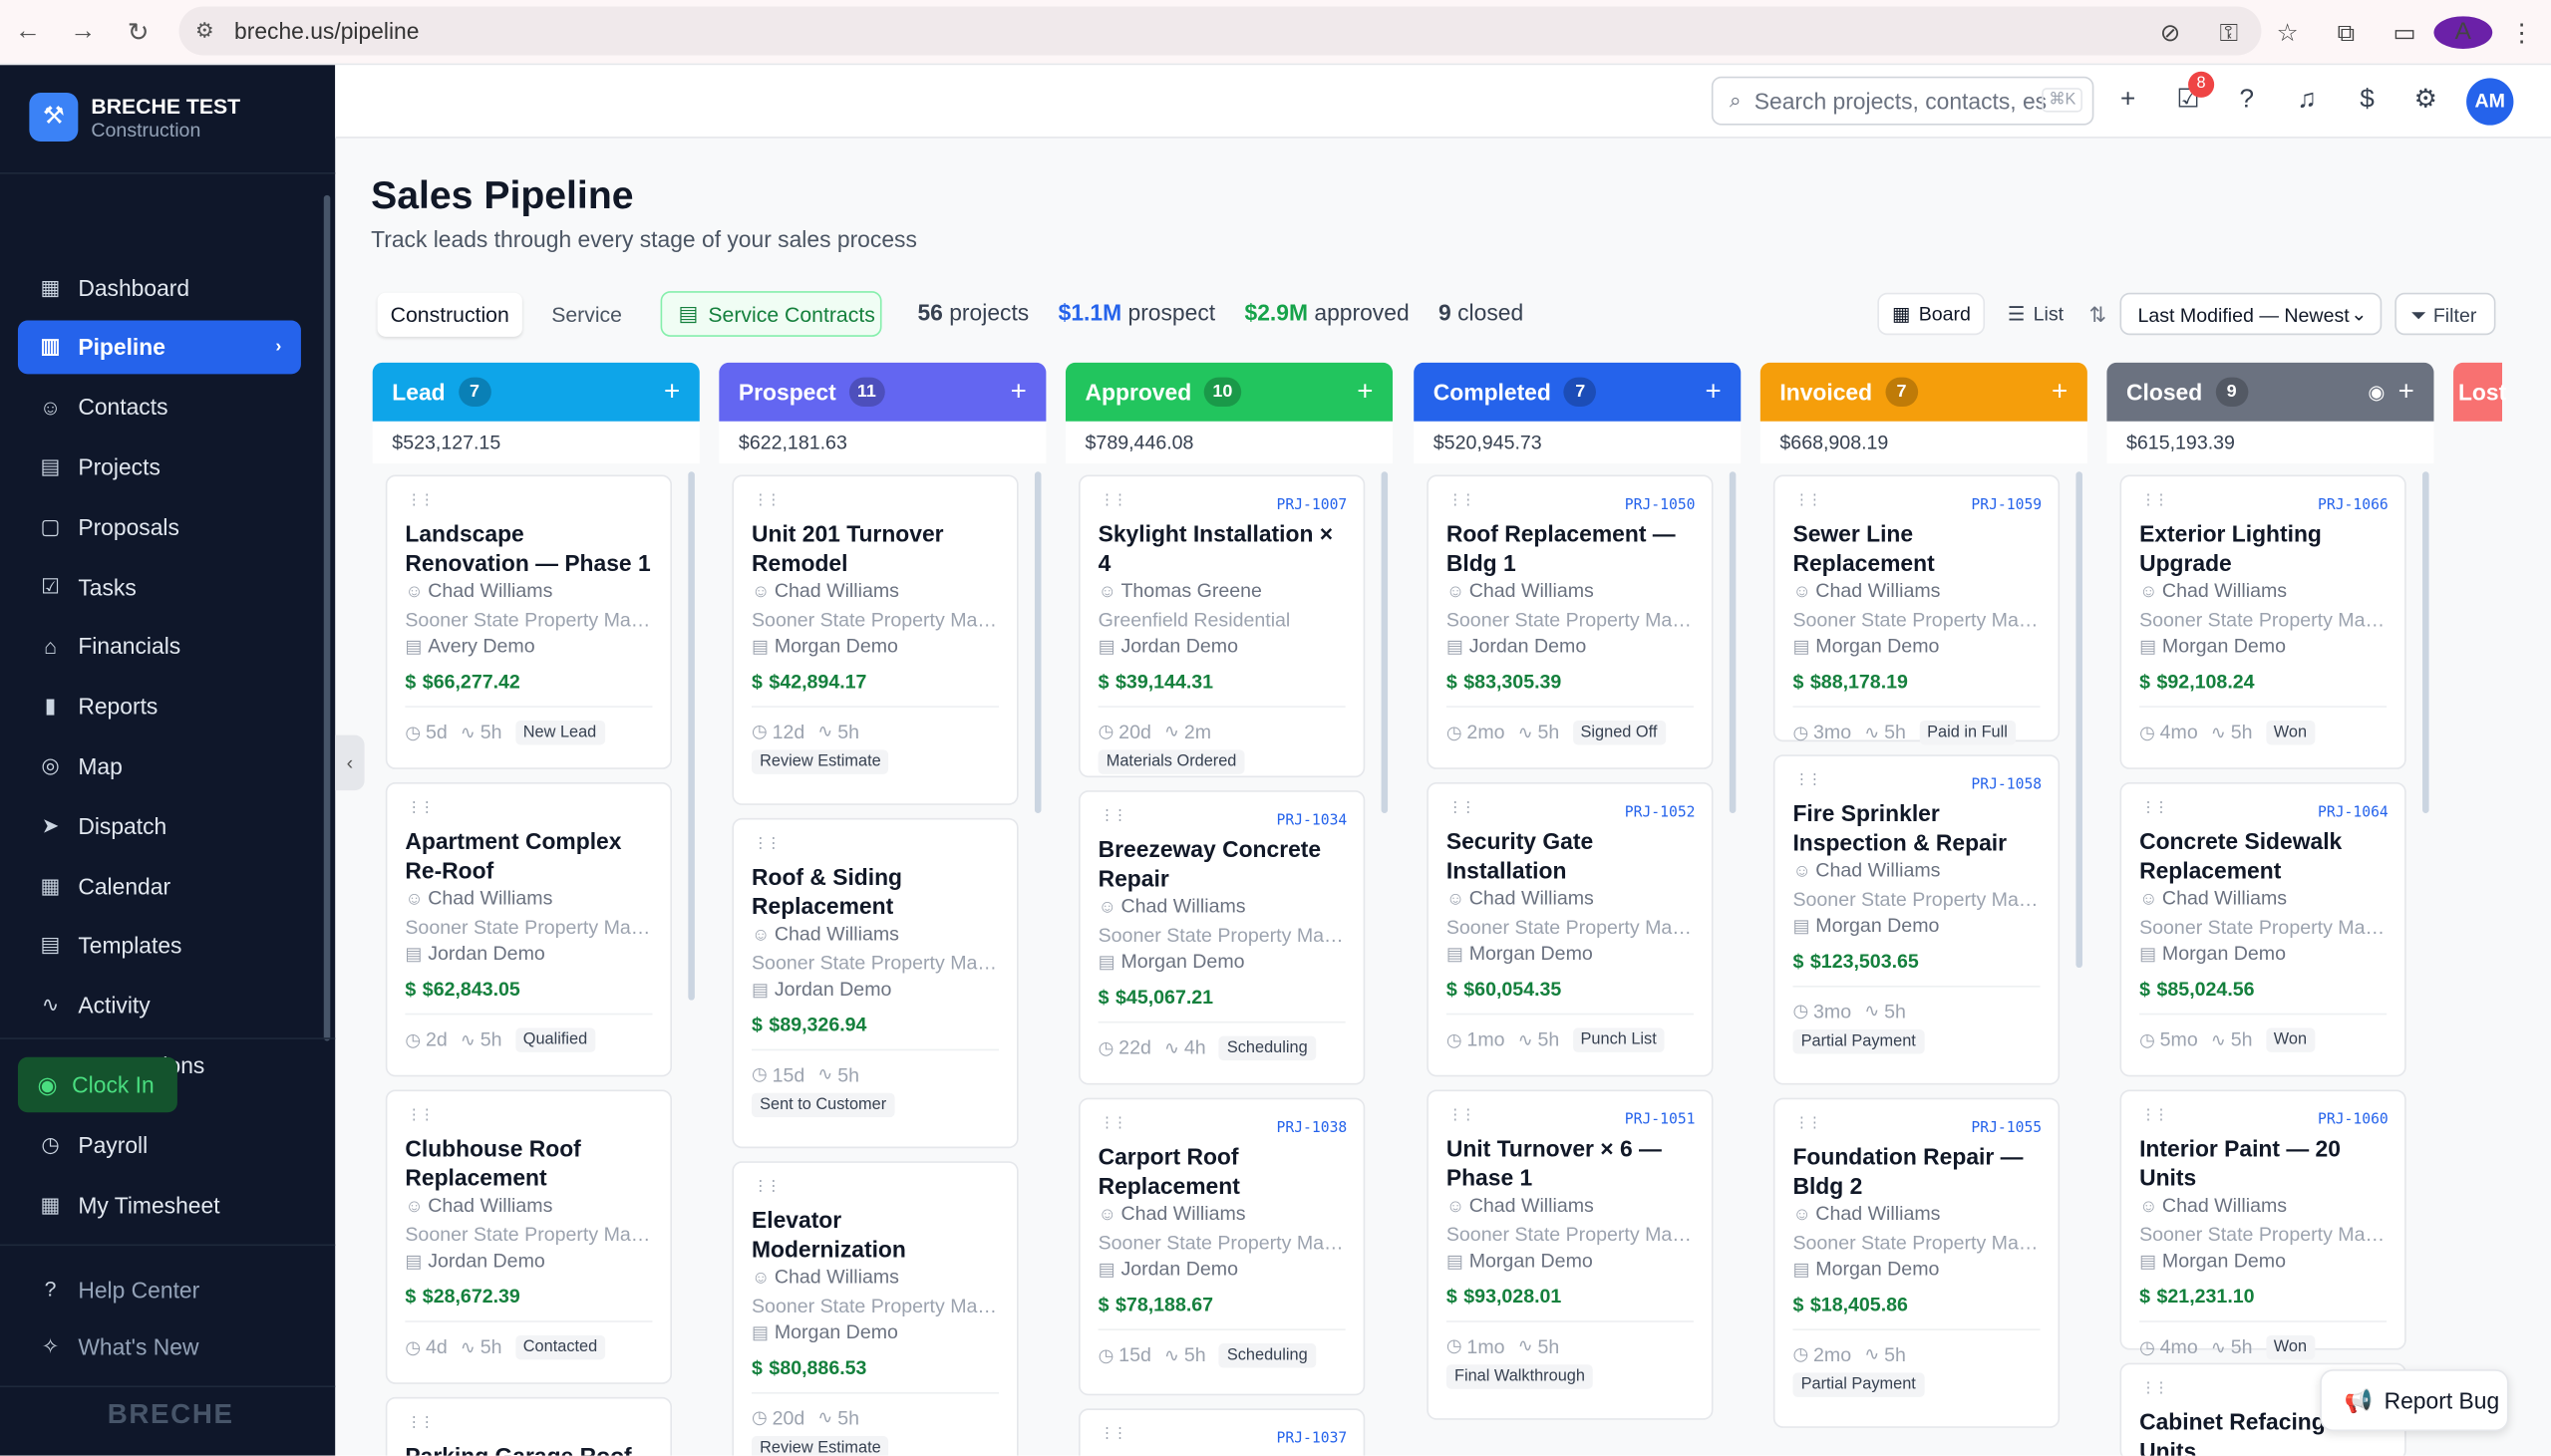 Image resolution: width=2551 pixels, height=1456 pixels. What do you see at coordinates (2490, 102) in the screenshot?
I see `user-avatar: AM` at bounding box center [2490, 102].